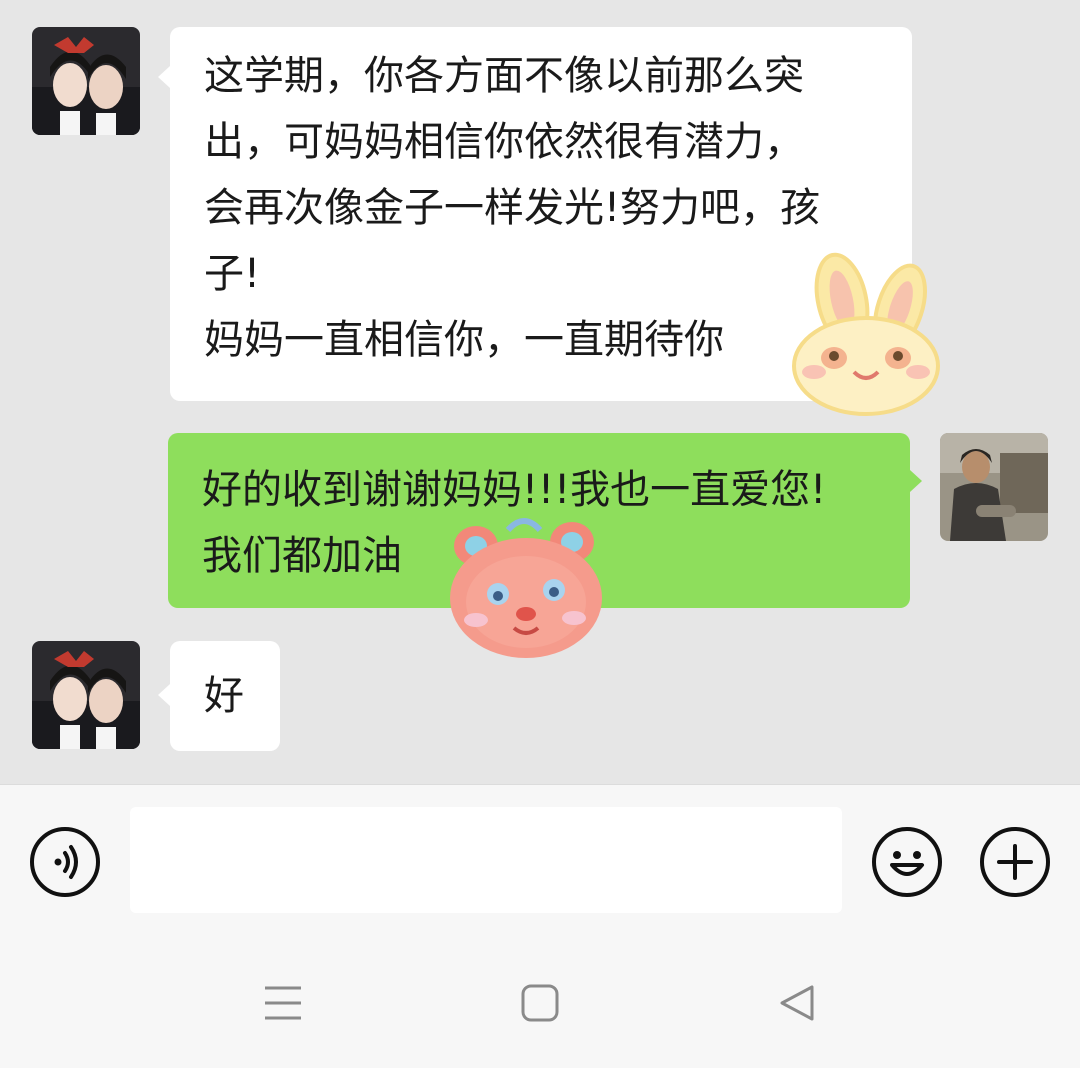 The width and height of the screenshot is (1080, 1068). I want to click on menu-button, so click(283, 1003).